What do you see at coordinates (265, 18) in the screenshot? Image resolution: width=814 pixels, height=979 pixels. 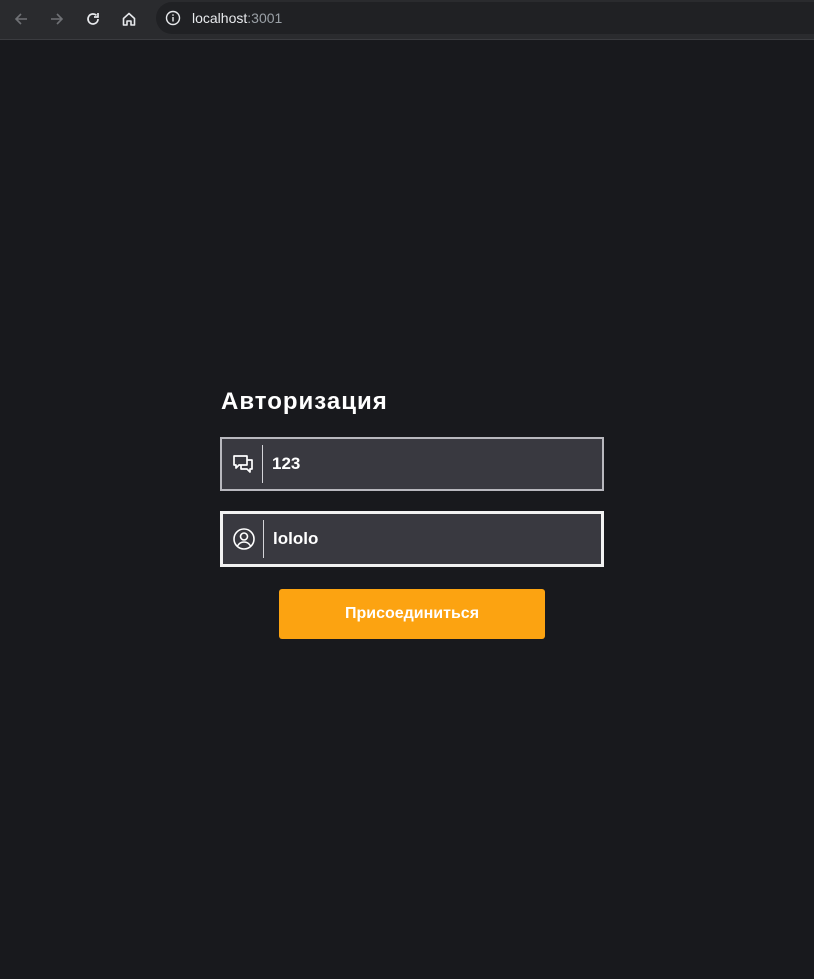 I see `url-port: :3001` at bounding box center [265, 18].